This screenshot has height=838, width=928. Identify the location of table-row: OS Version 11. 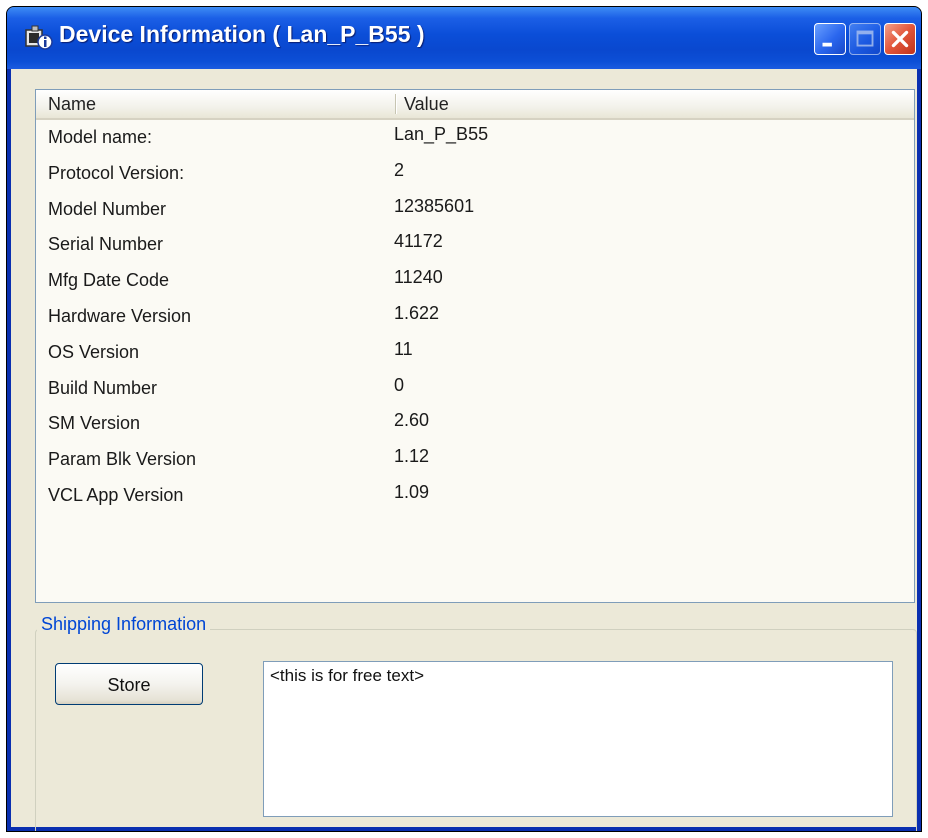
(475, 353).